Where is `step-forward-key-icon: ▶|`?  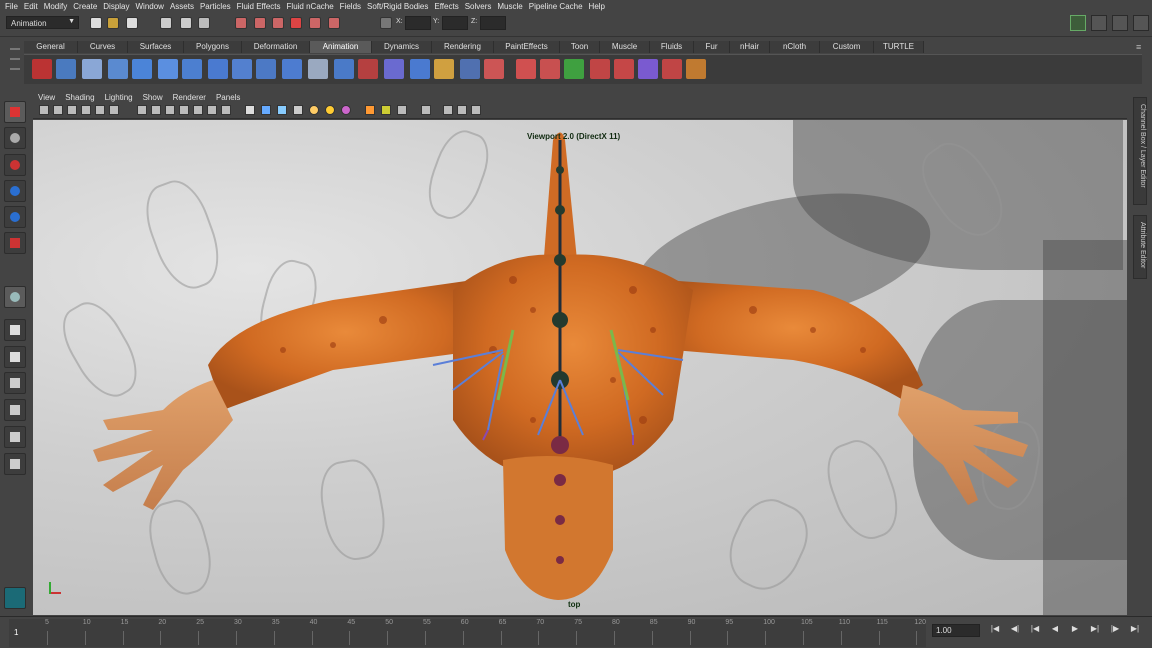 step-forward-key-icon: ▶| is located at coordinates (1095, 630).